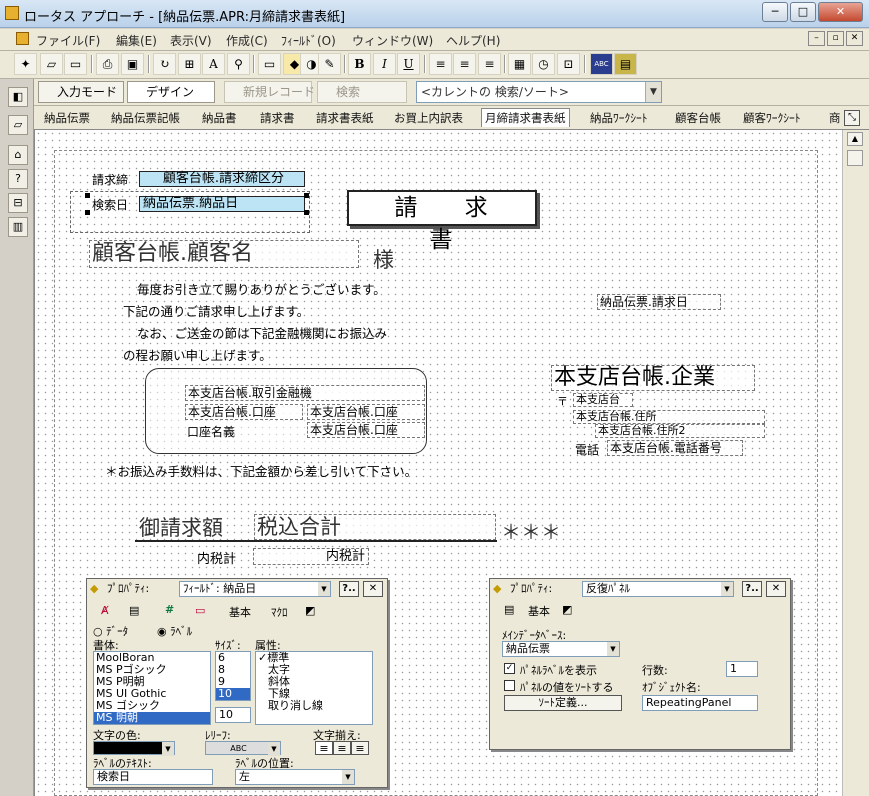  What do you see at coordinates (136, 40) in the screenshot?
I see `menu-edit: 編集(E)` at bounding box center [136, 40].